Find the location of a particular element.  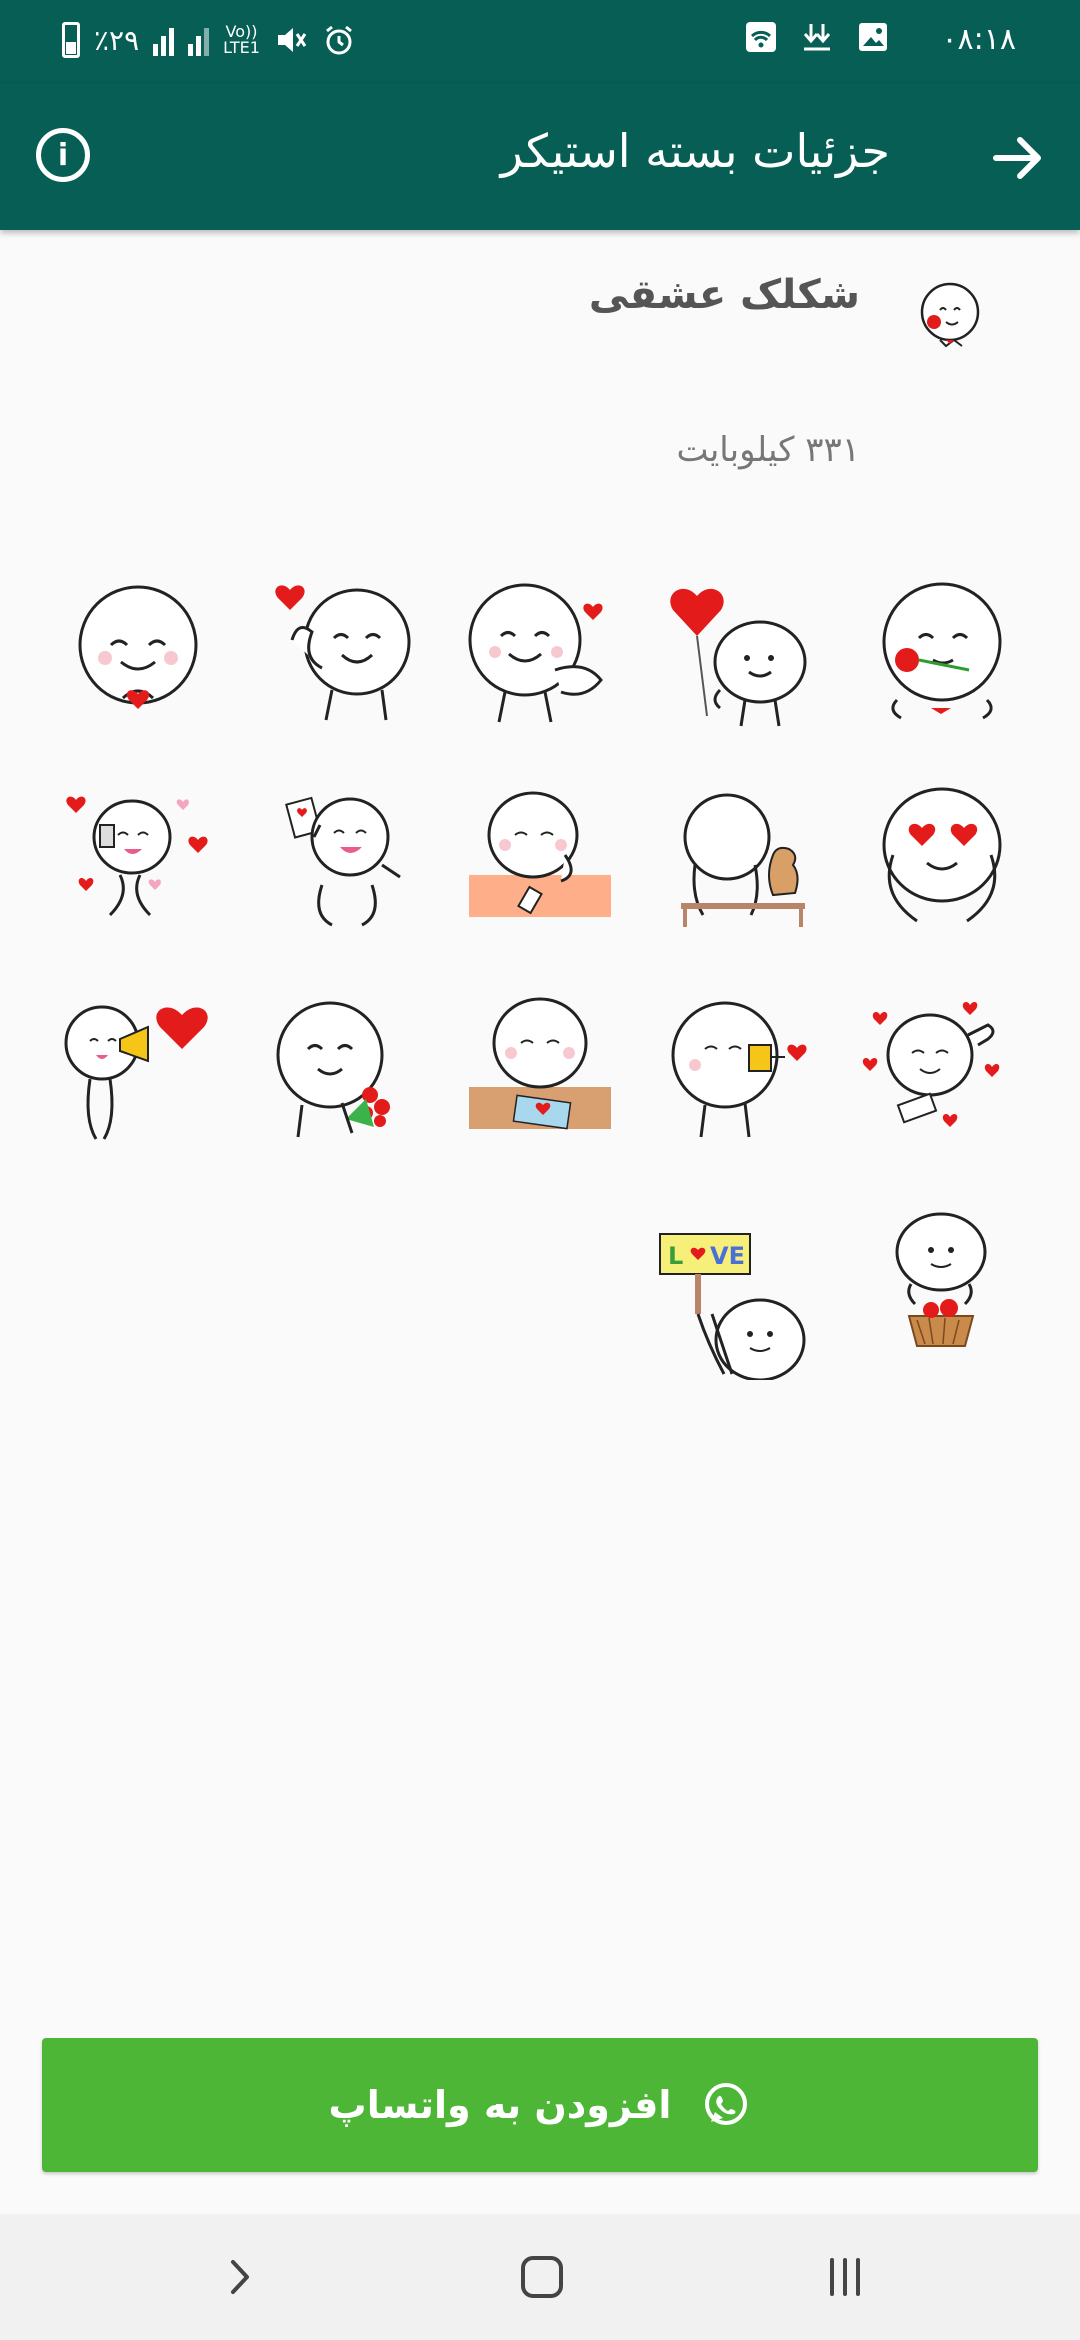

status-icons is located at coordinates (817, 37).